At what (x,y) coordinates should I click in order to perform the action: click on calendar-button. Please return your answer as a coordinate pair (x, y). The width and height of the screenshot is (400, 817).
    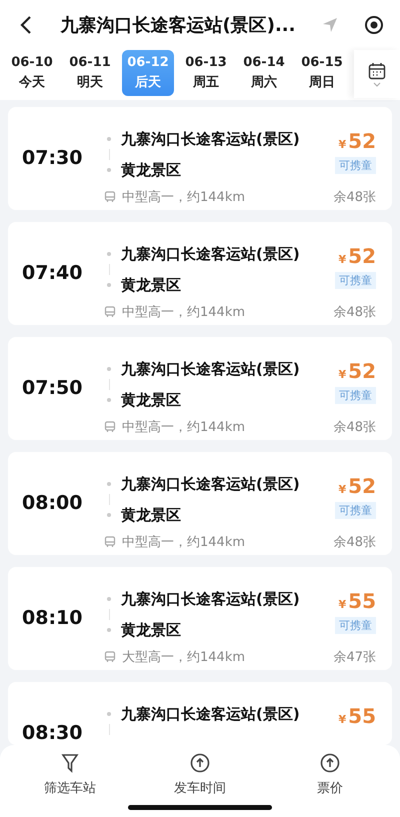
    Looking at the image, I should click on (377, 74).